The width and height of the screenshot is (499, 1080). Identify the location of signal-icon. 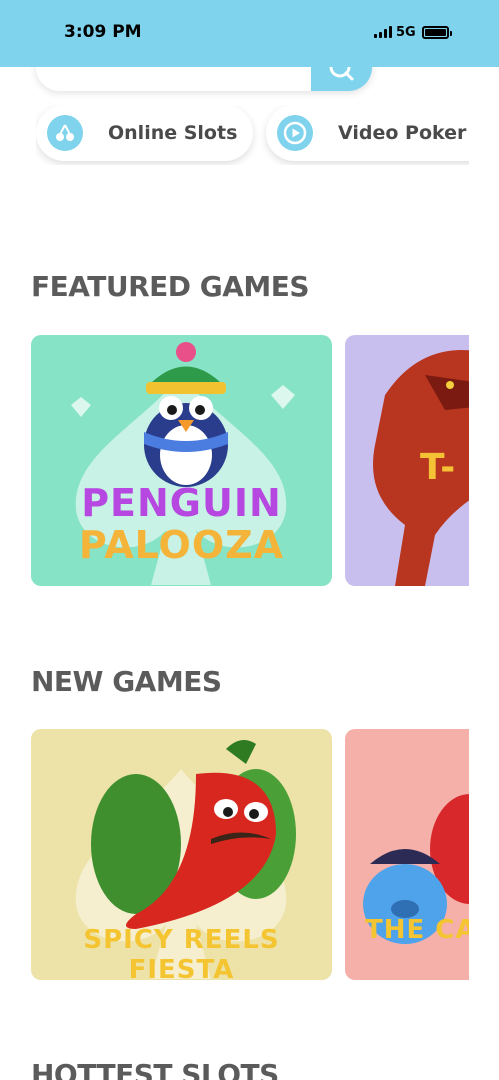
(383, 32).